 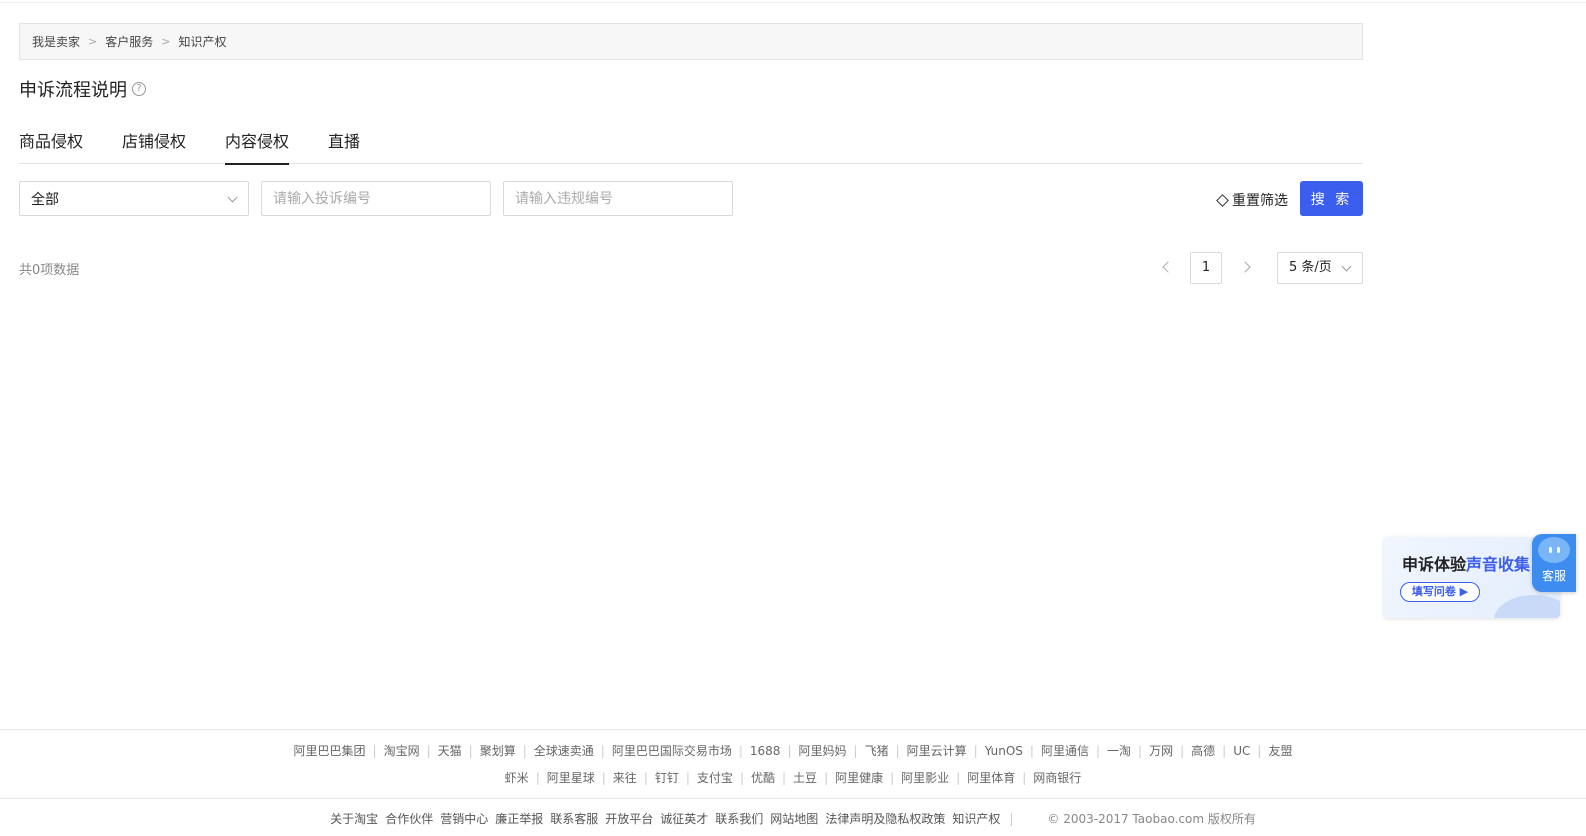 I want to click on reset-filters-button: 重置筛选, so click(x=1252, y=200).